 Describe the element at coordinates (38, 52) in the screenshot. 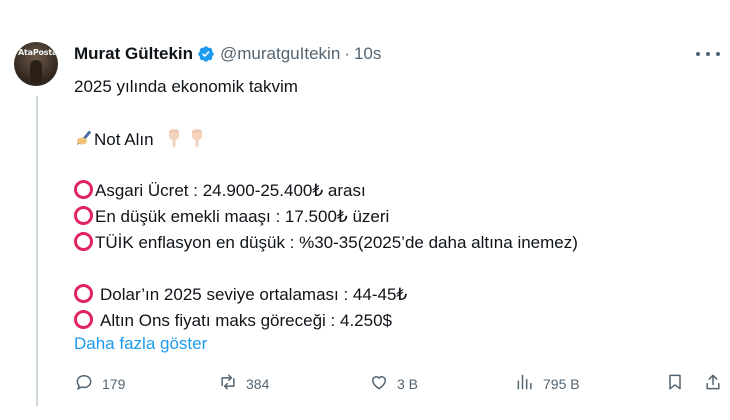

I see `avatar-text: AtaPosta` at that location.